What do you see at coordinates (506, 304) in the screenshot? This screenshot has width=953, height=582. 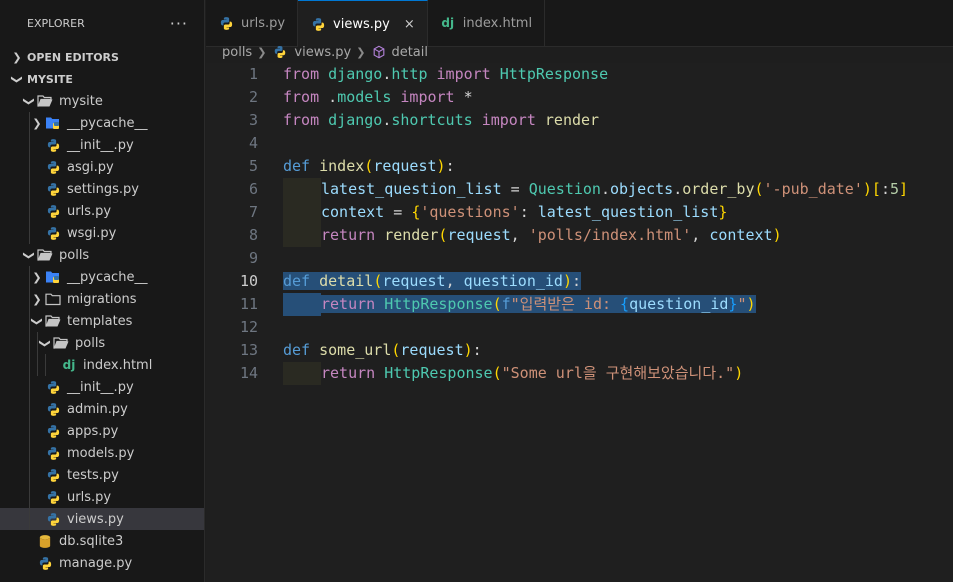 I see `code-token: f` at bounding box center [506, 304].